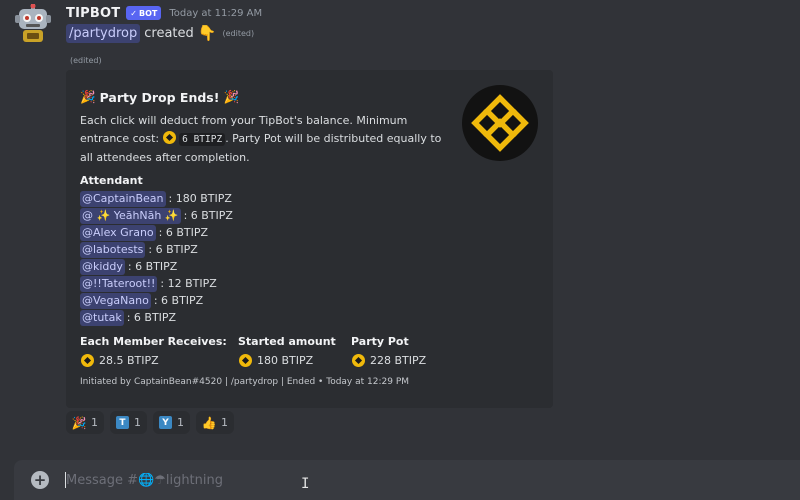 The height and width of the screenshot is (500, 800). Describe the element at coordinates (169, 33) in the screenshot. I see `created-text: created` at that location.